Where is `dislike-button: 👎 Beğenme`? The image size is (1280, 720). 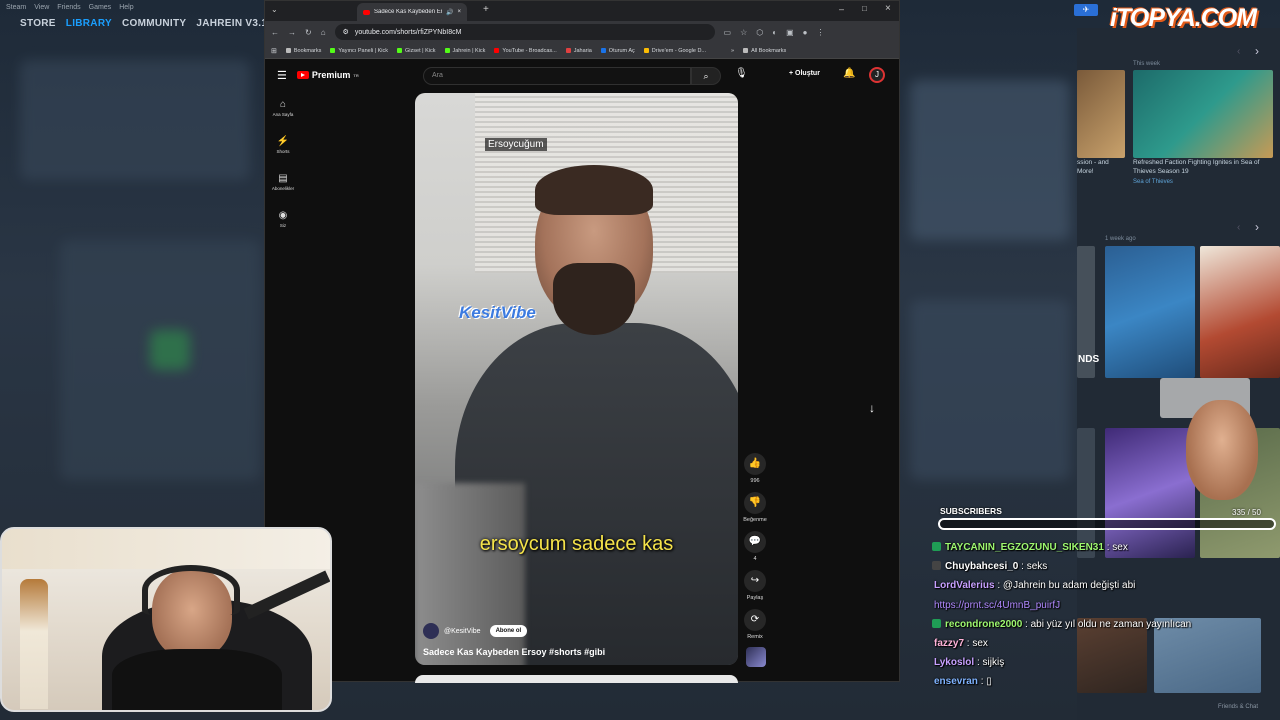
dislike-button: 👎 Beğenme is located at coordinates (755, 507).